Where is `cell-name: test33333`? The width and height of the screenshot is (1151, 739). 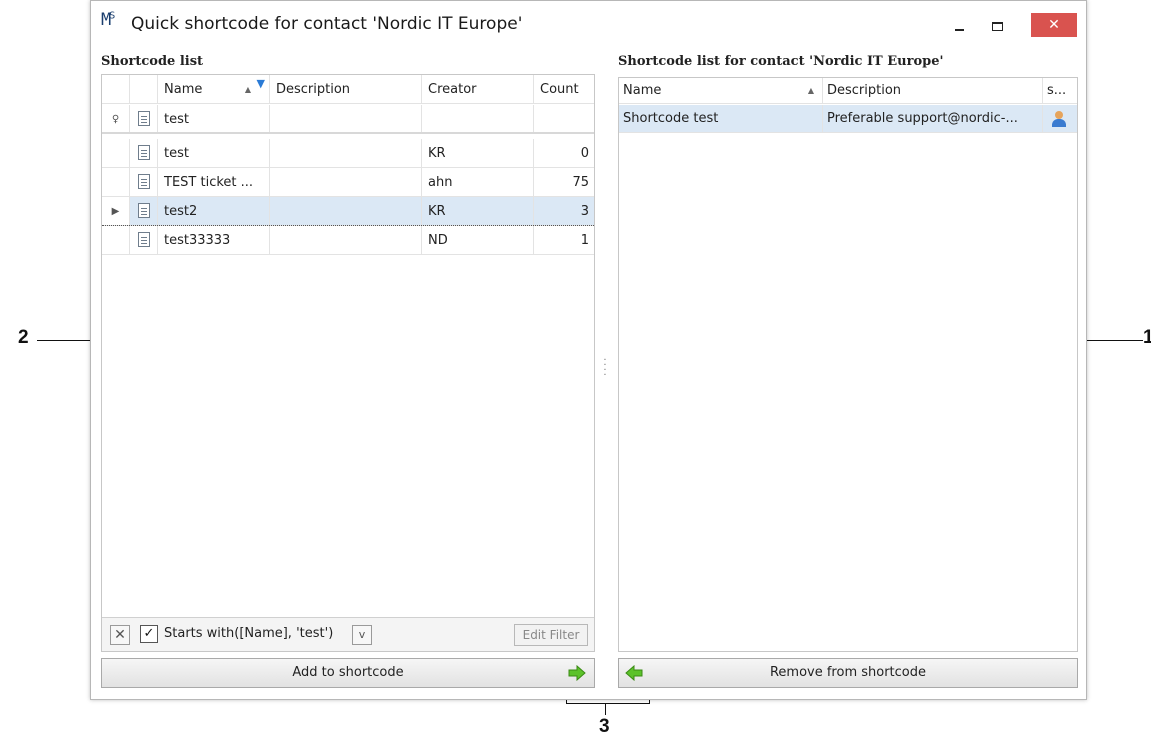
cell-name: test33333 is located at coordinates (214, 240).